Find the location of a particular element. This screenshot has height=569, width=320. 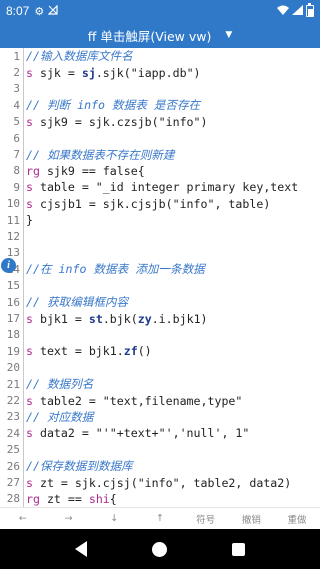

dropdown-caret-icon: ▼ is located at coordinates (228, 35).